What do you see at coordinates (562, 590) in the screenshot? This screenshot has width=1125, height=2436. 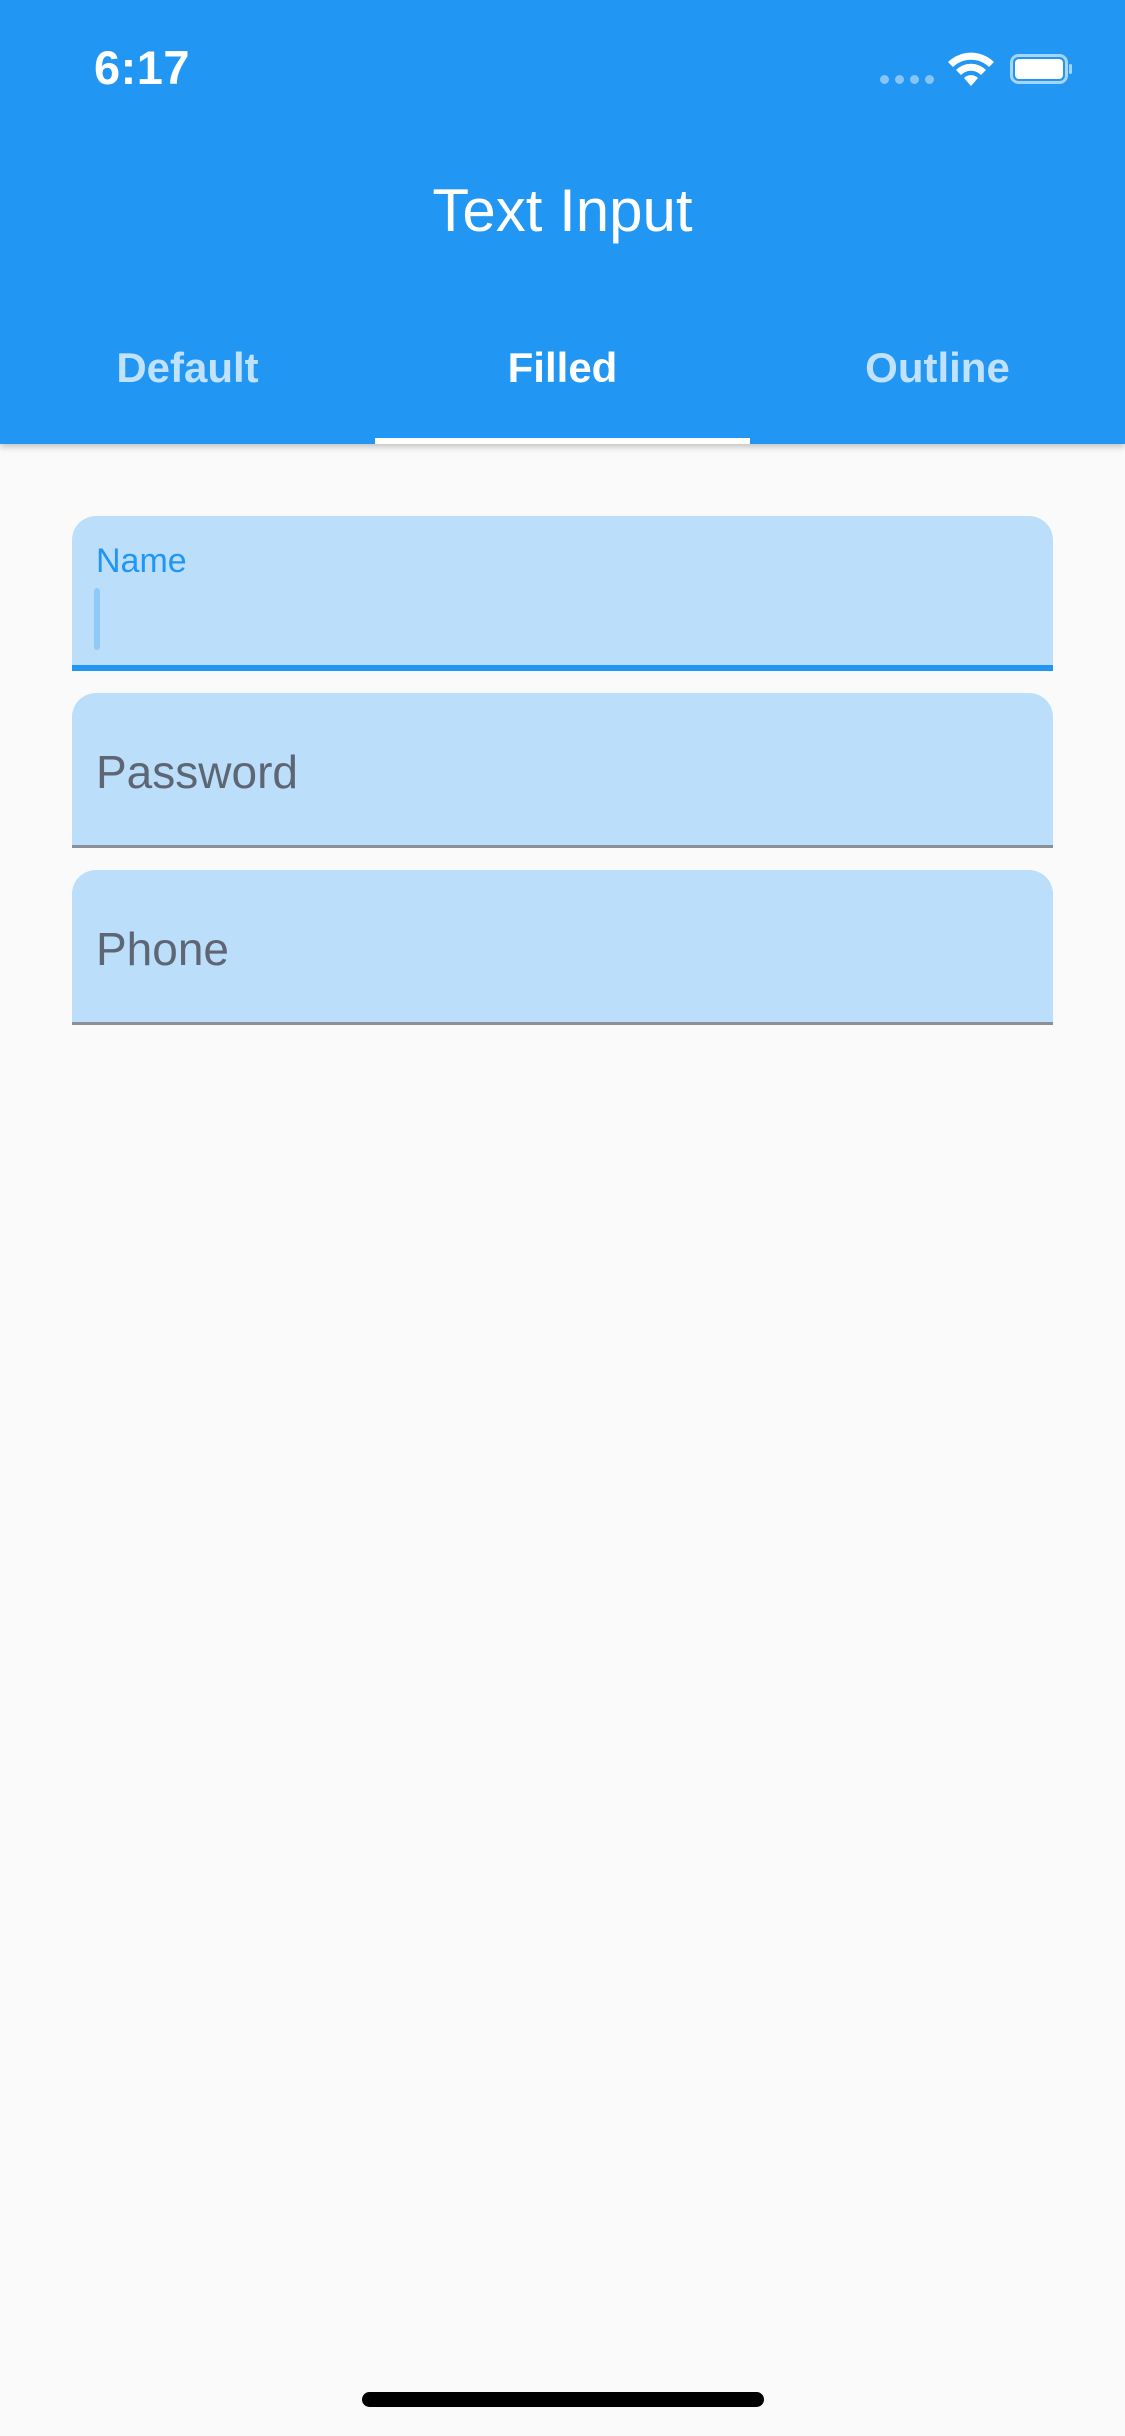 I see `name-input` at bounding box center [562, 590].